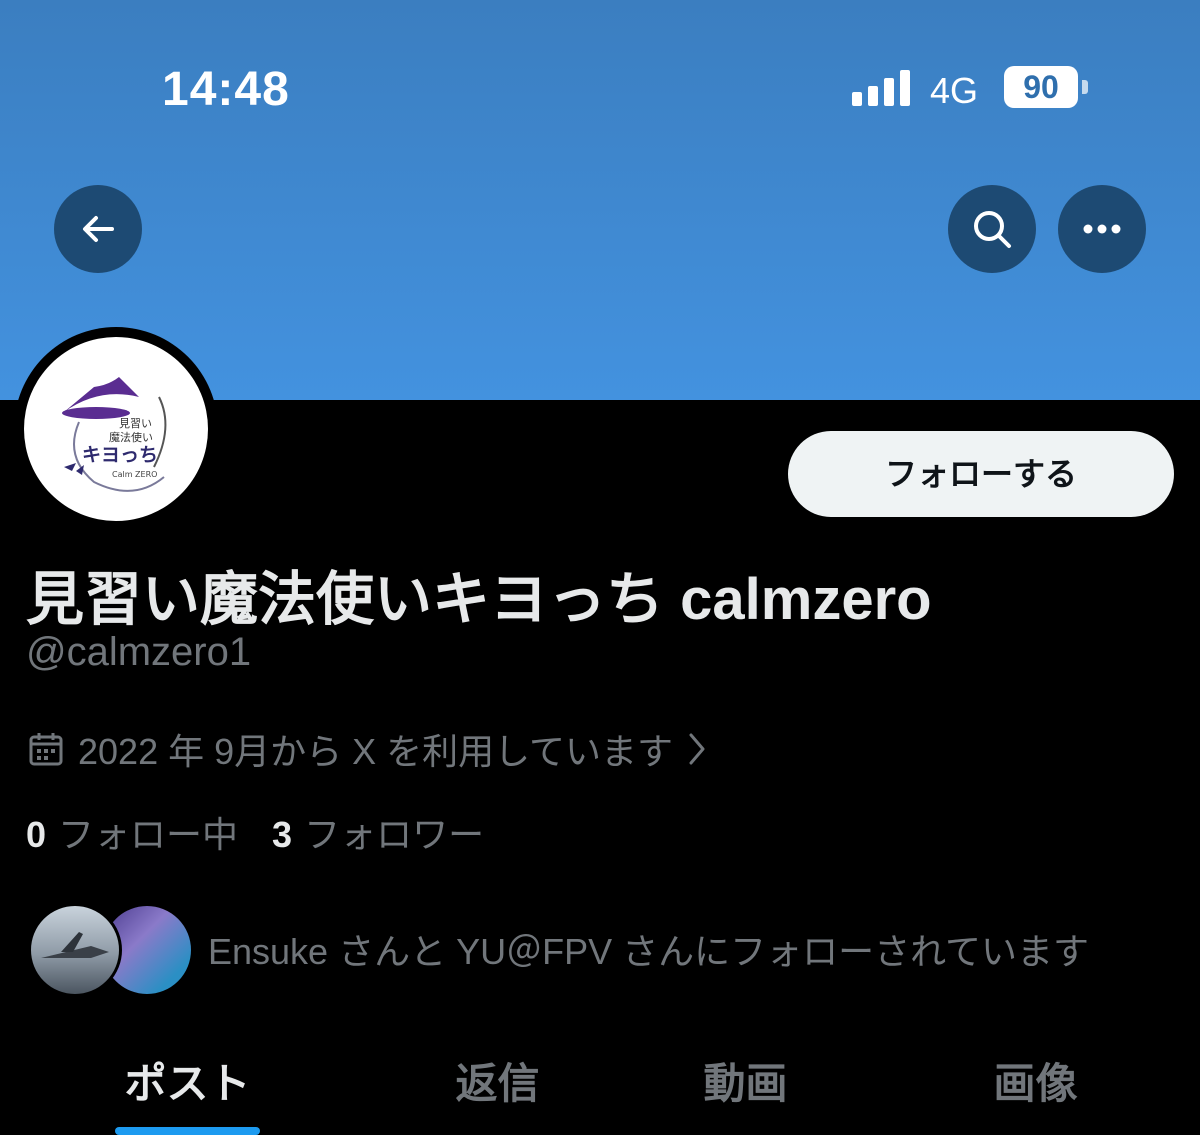  I want to click on avatar-logo: 見習い 魔法使い キヨっち Calm ZERO, so click(114, 434).